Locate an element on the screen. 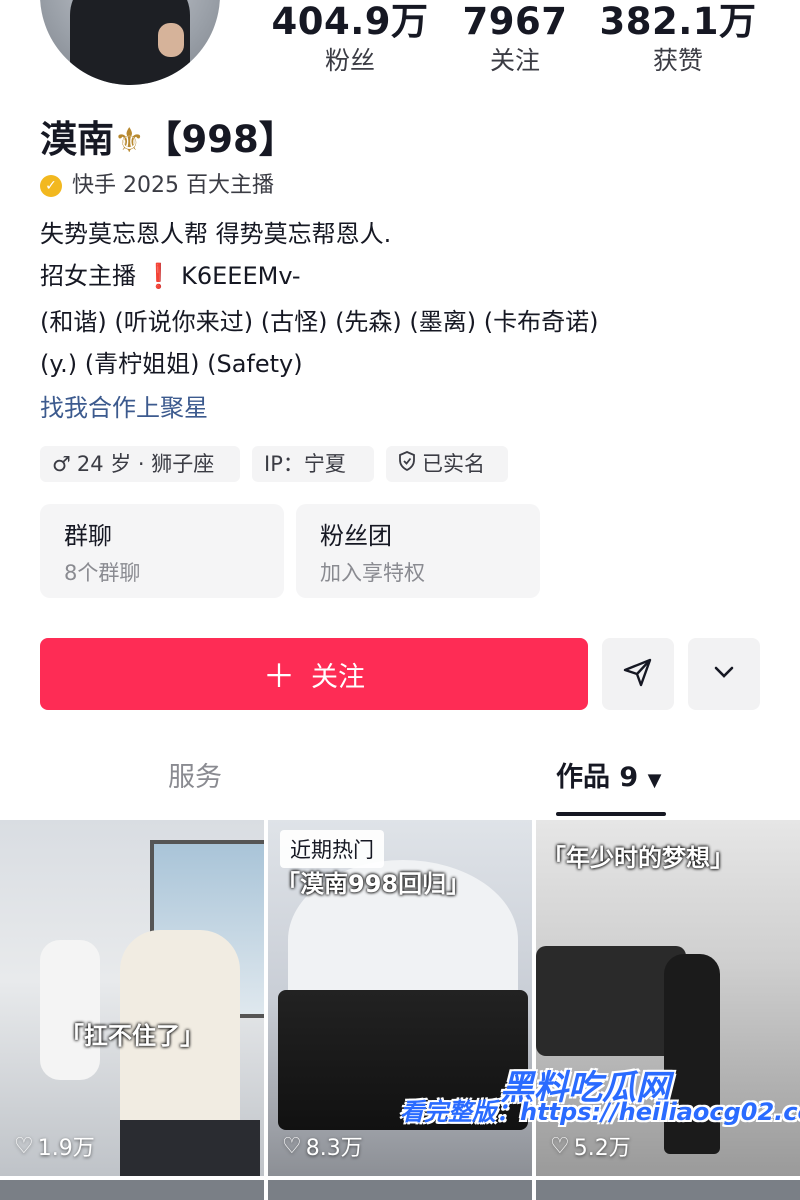 The width and height of the screenshot is (800, 1200). bio-line: 失势莫忘恩人帮 得势莫忘帮恩人. is located at coordinates (216, 234).